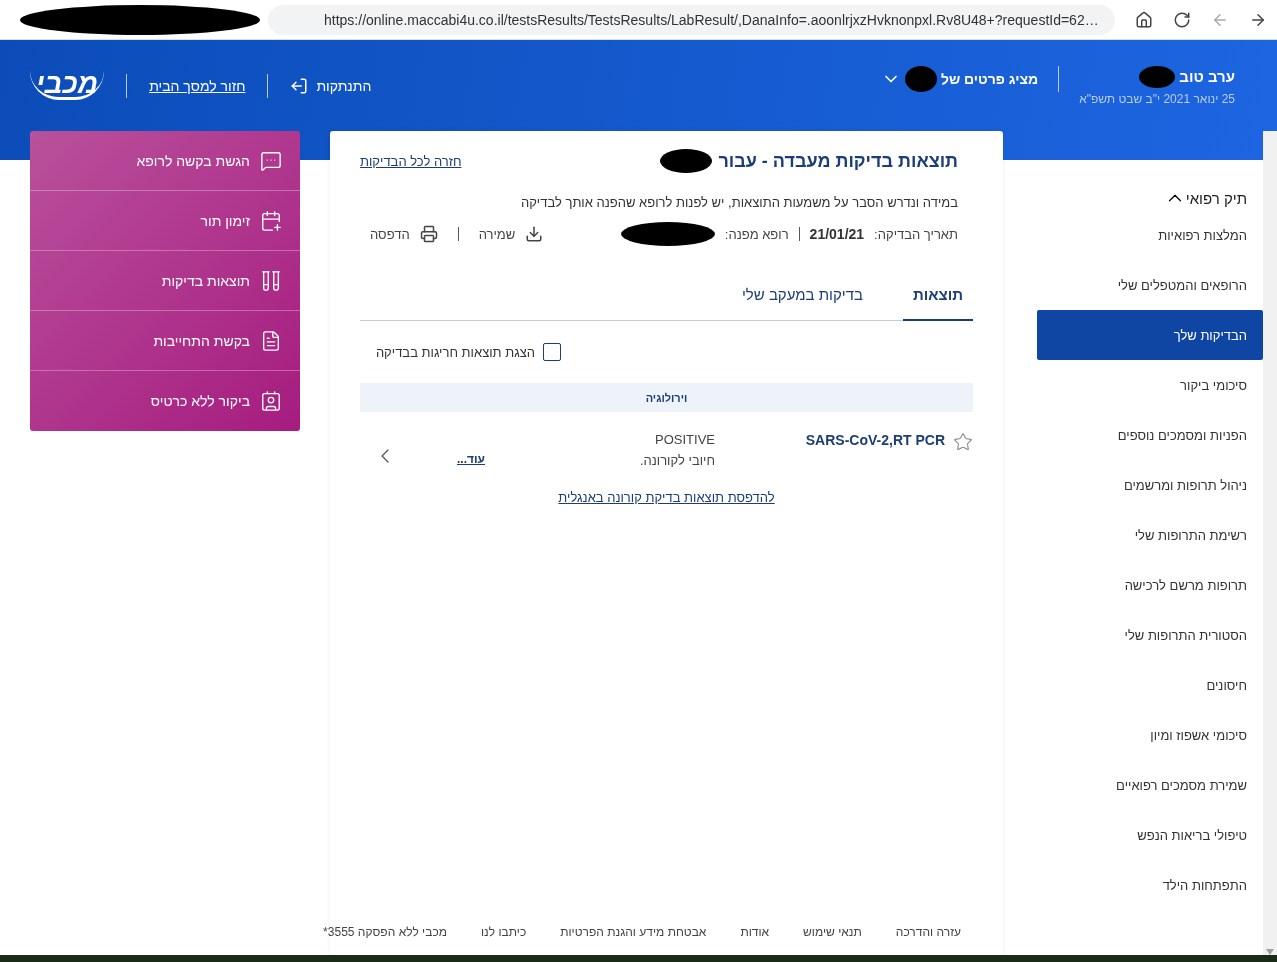 Image resolution: width=1277 pixels, height=962 pixels. What do you see at coordinates (874, 440) in the screenshot?
I see `test-name: SARS-CoV-2,RT PCR` at bounding box center [874, 440].